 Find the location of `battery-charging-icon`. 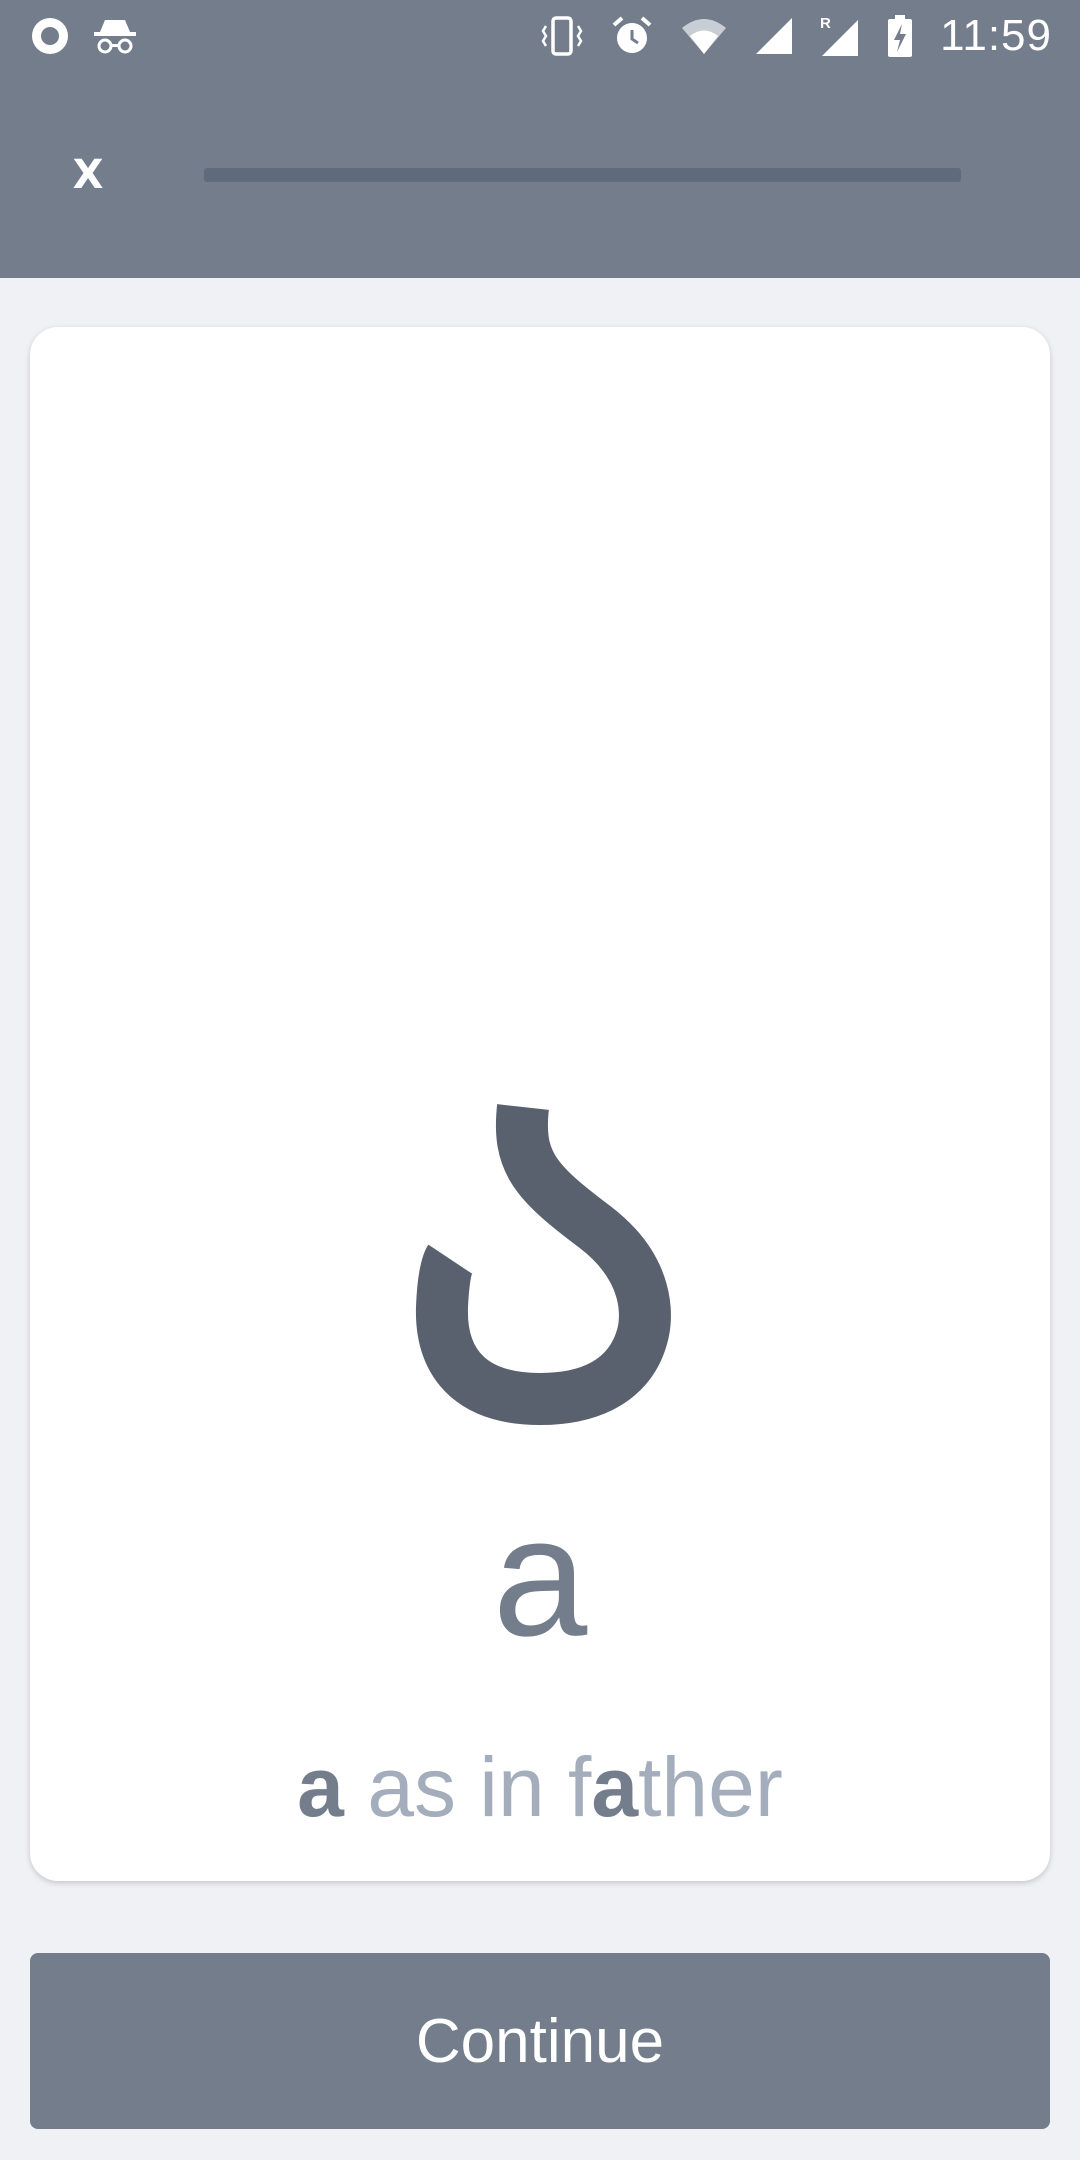

battery-charging-icon is located at coordinates (900, 36).